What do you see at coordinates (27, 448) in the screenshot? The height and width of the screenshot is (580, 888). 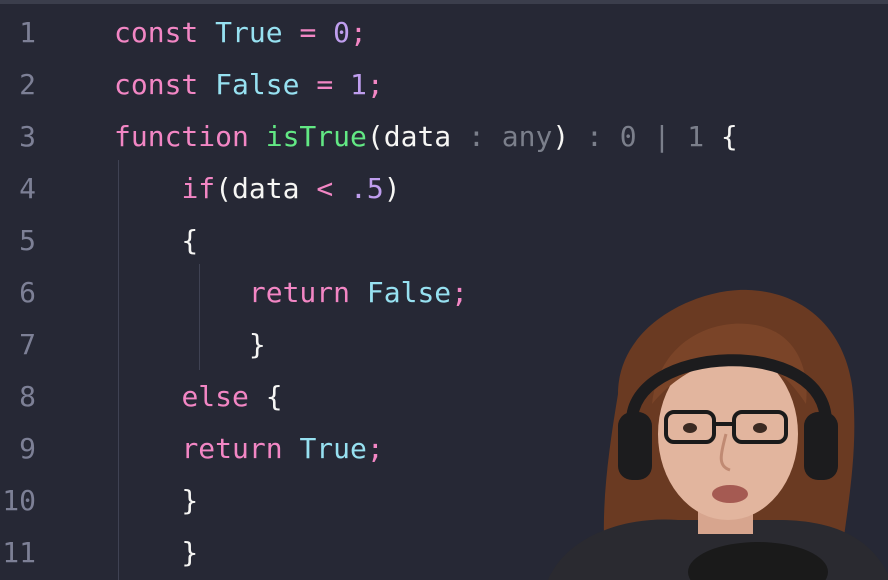 I see `line-number: 9` at bounding box center [27, 448].